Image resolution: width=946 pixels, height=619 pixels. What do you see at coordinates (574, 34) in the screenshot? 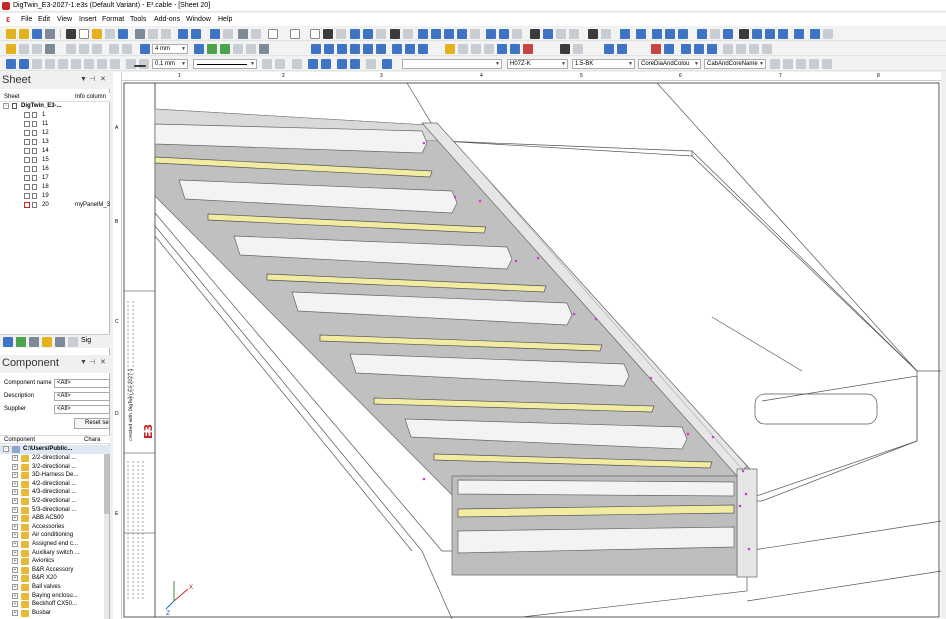
I see `ortho-icon` at bounding box center [574, 34].